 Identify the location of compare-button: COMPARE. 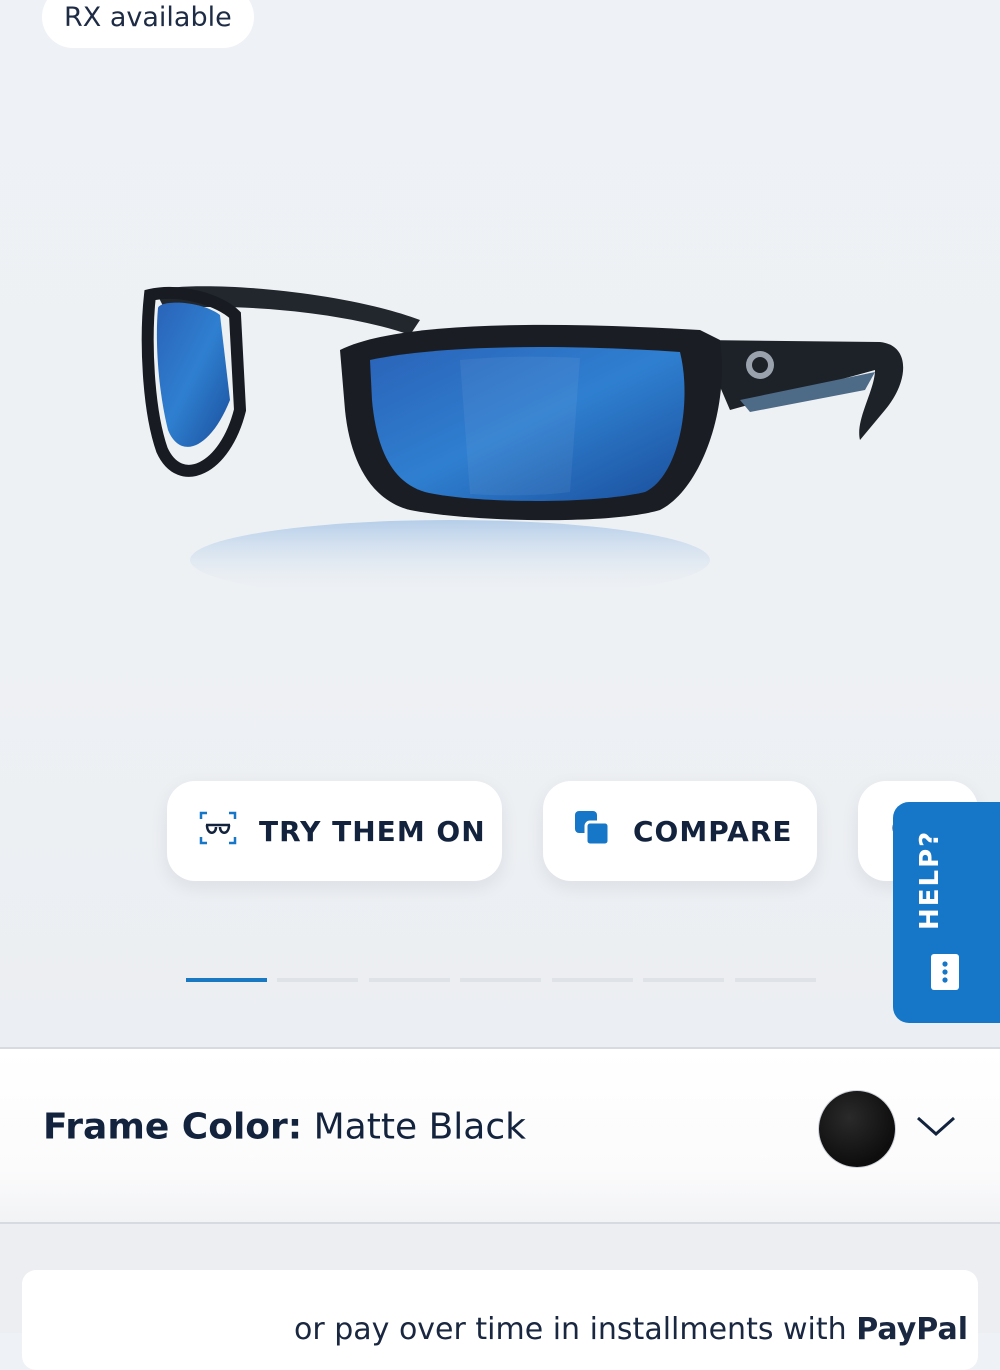
(680, 831).